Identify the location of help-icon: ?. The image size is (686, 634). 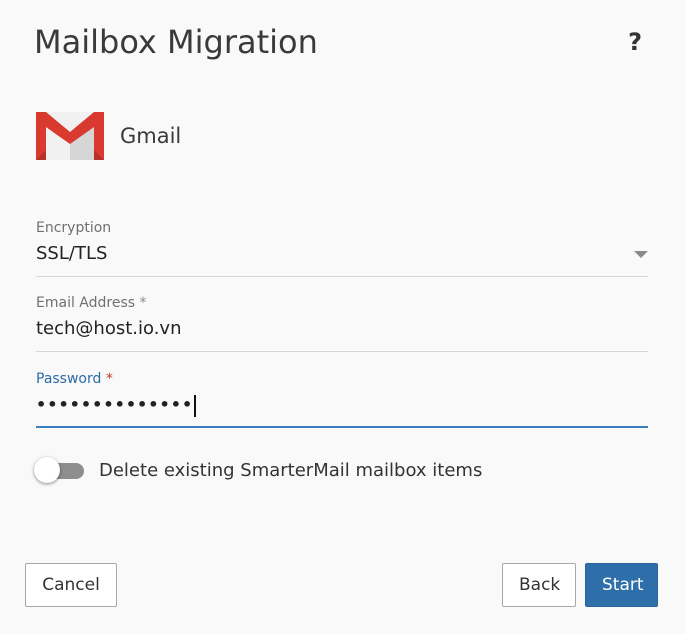
(635, 42).